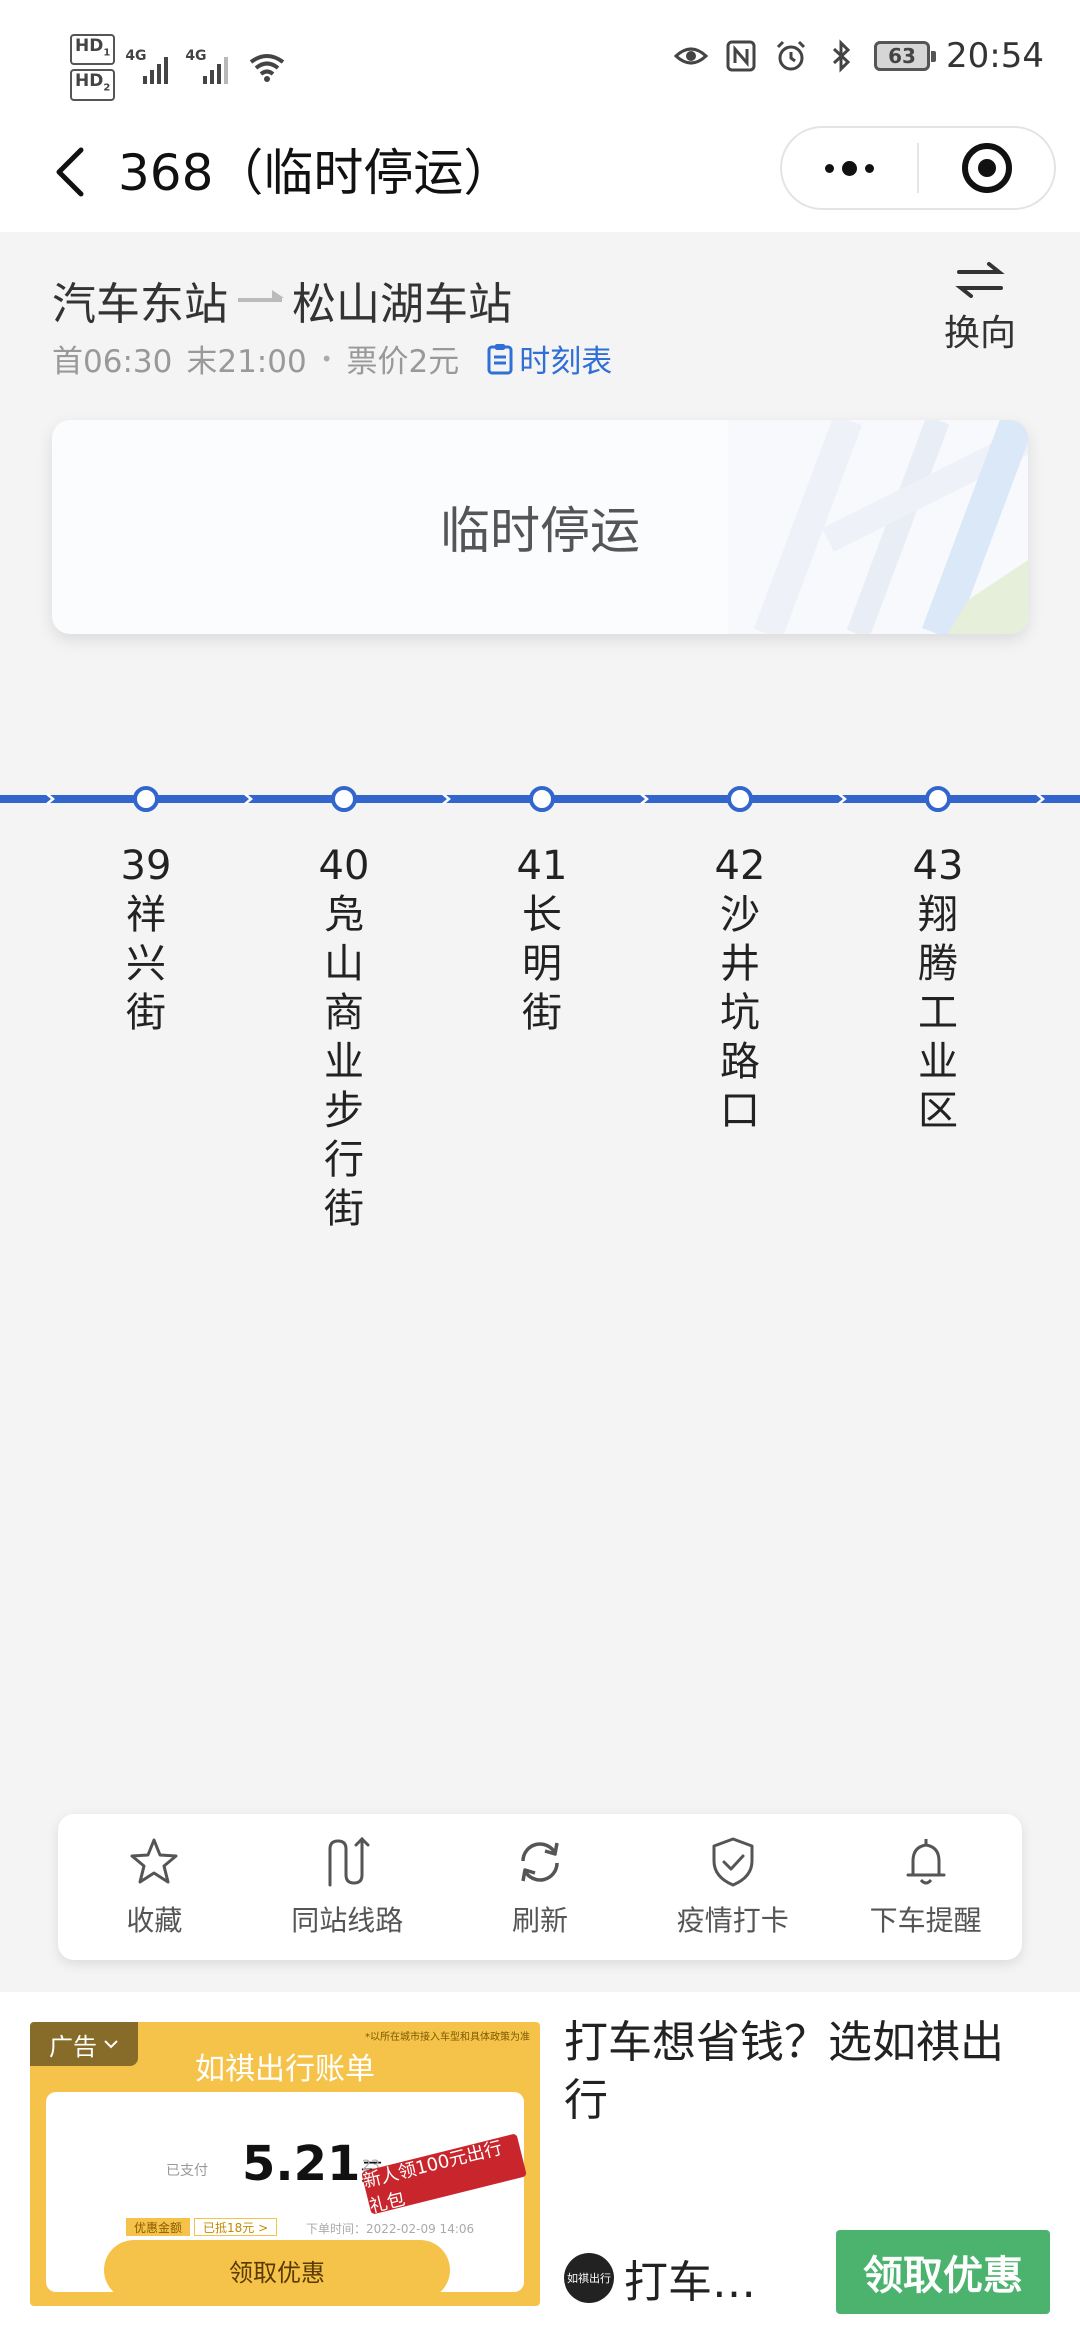 This screenshot has height=2340, width=1080. What do you see at coordinates (349, 1861) in the screenshot?
I see `route-icon` at bounding box center [349, 1861].